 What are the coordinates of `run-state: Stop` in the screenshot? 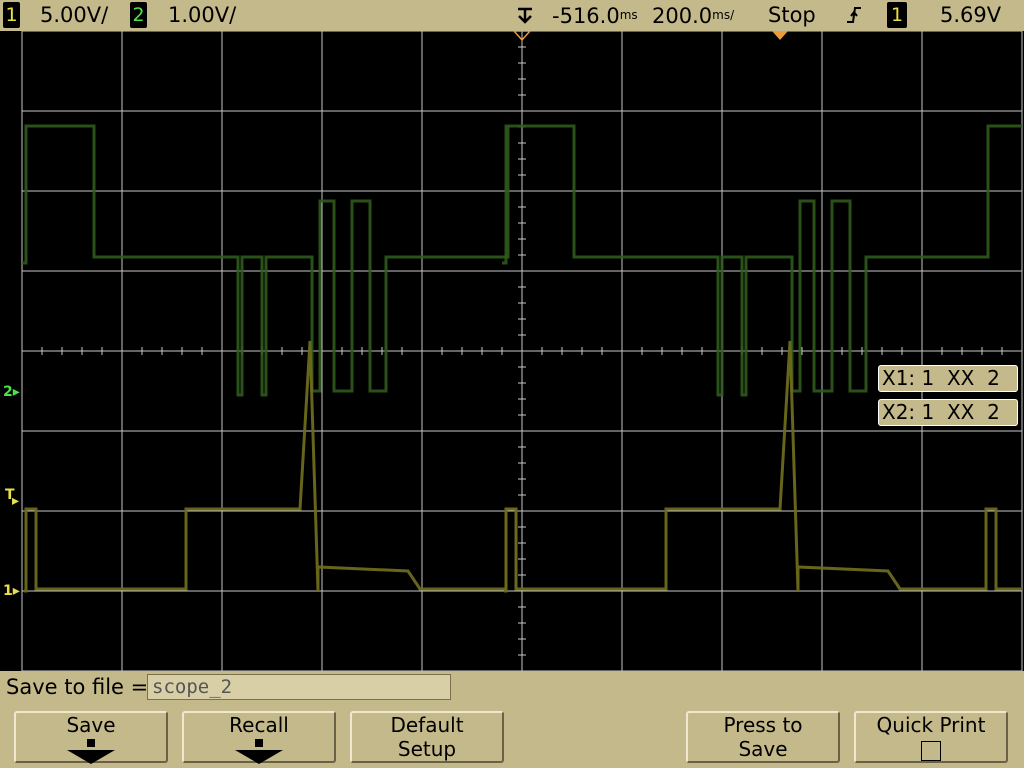 It's located at (792, 15).